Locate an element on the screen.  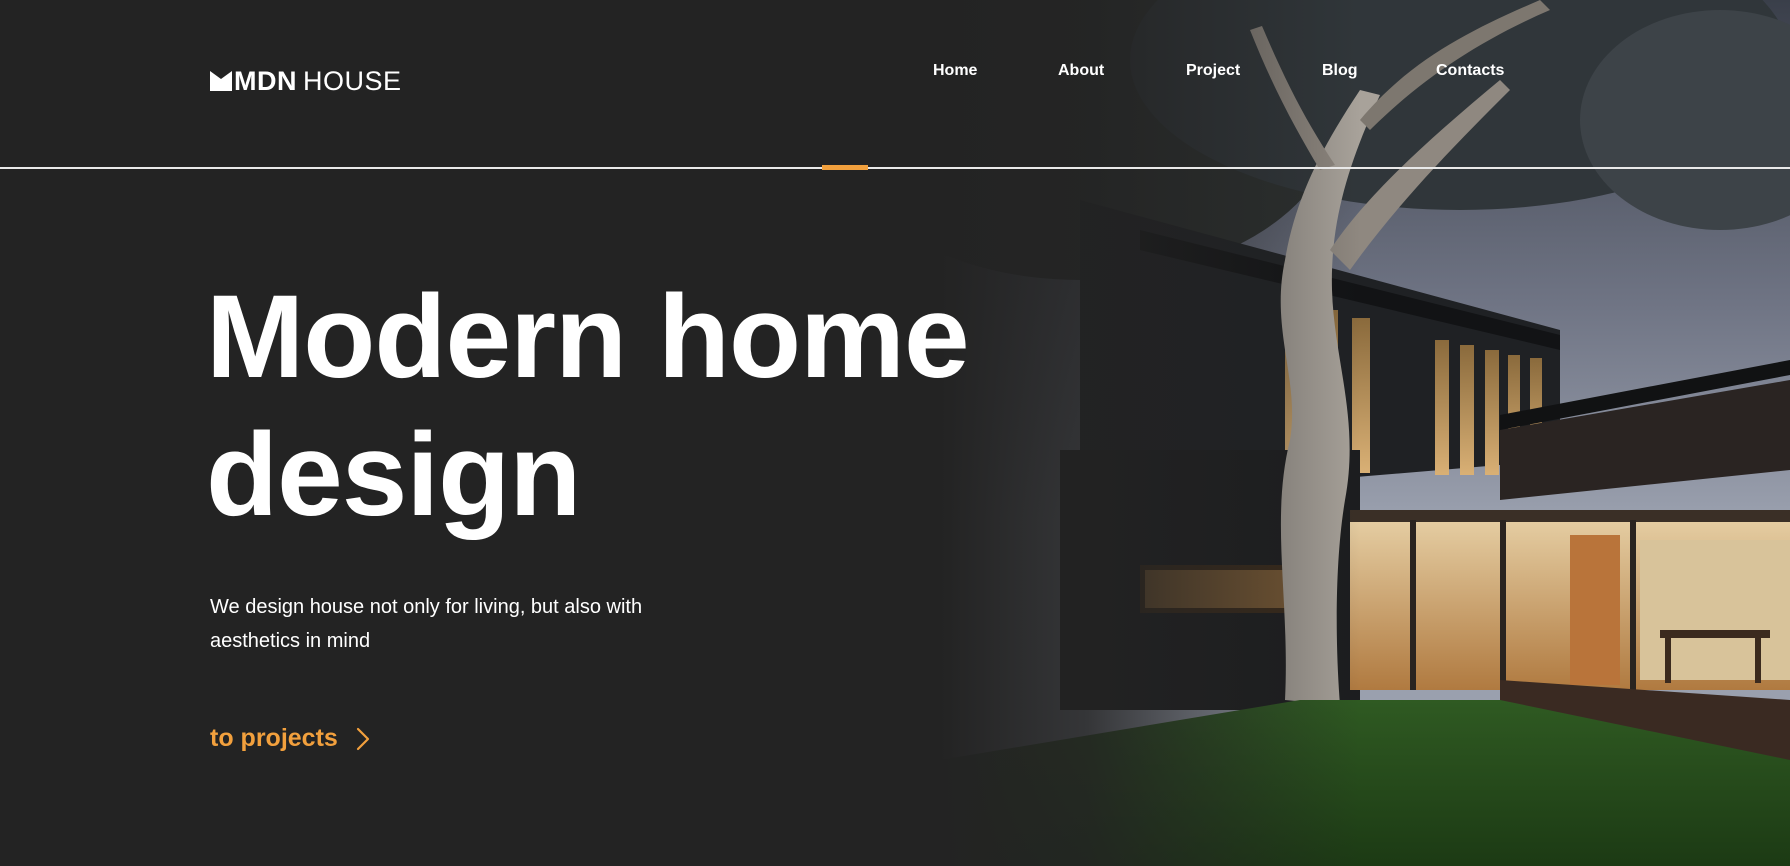
hero-title-line-1: Modern home is located at coordinates (588, 337).